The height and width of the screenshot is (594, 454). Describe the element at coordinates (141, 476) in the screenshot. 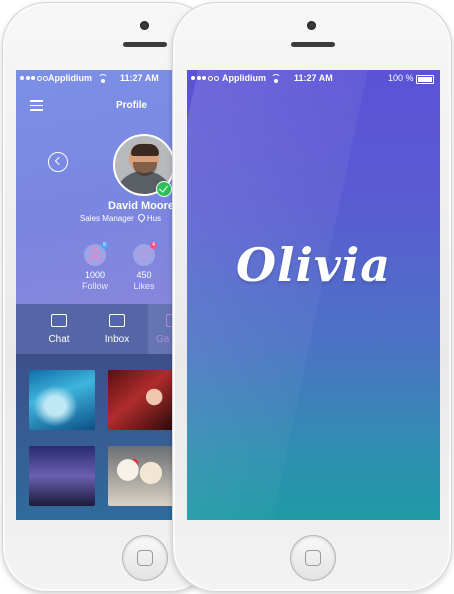

I see `gallery-photo-dessert` at that location.